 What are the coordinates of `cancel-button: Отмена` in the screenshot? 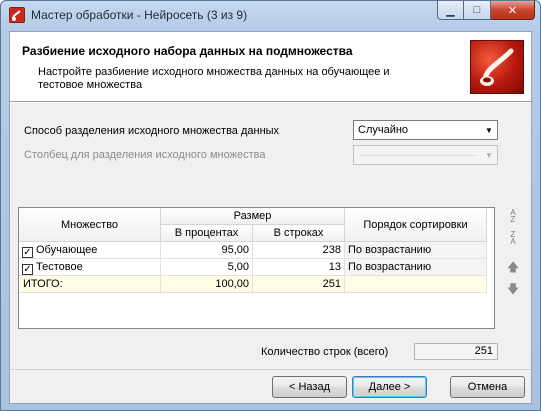 It's located at (487, 387).